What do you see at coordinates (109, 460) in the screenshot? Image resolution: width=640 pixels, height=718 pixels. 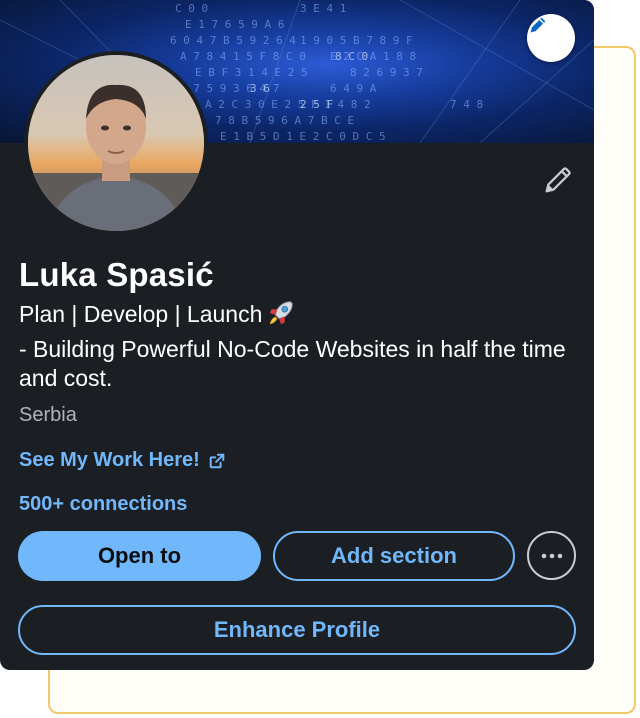 I see `website-link-label: See My Work Here!` at bounding box center [109, 460].